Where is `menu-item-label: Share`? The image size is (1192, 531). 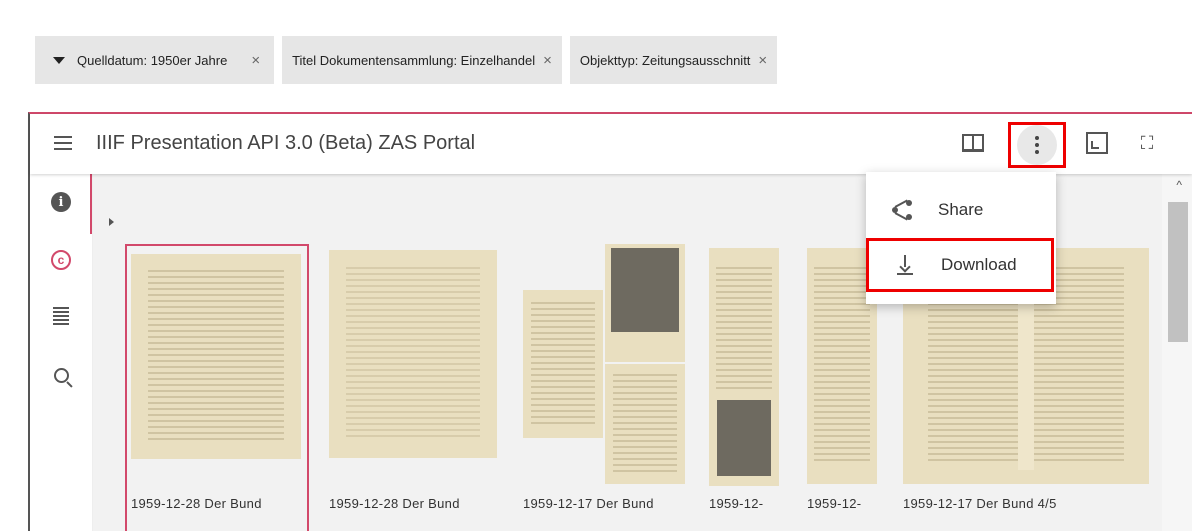
menu-item-label: Share is located at coordinates (961, 209).